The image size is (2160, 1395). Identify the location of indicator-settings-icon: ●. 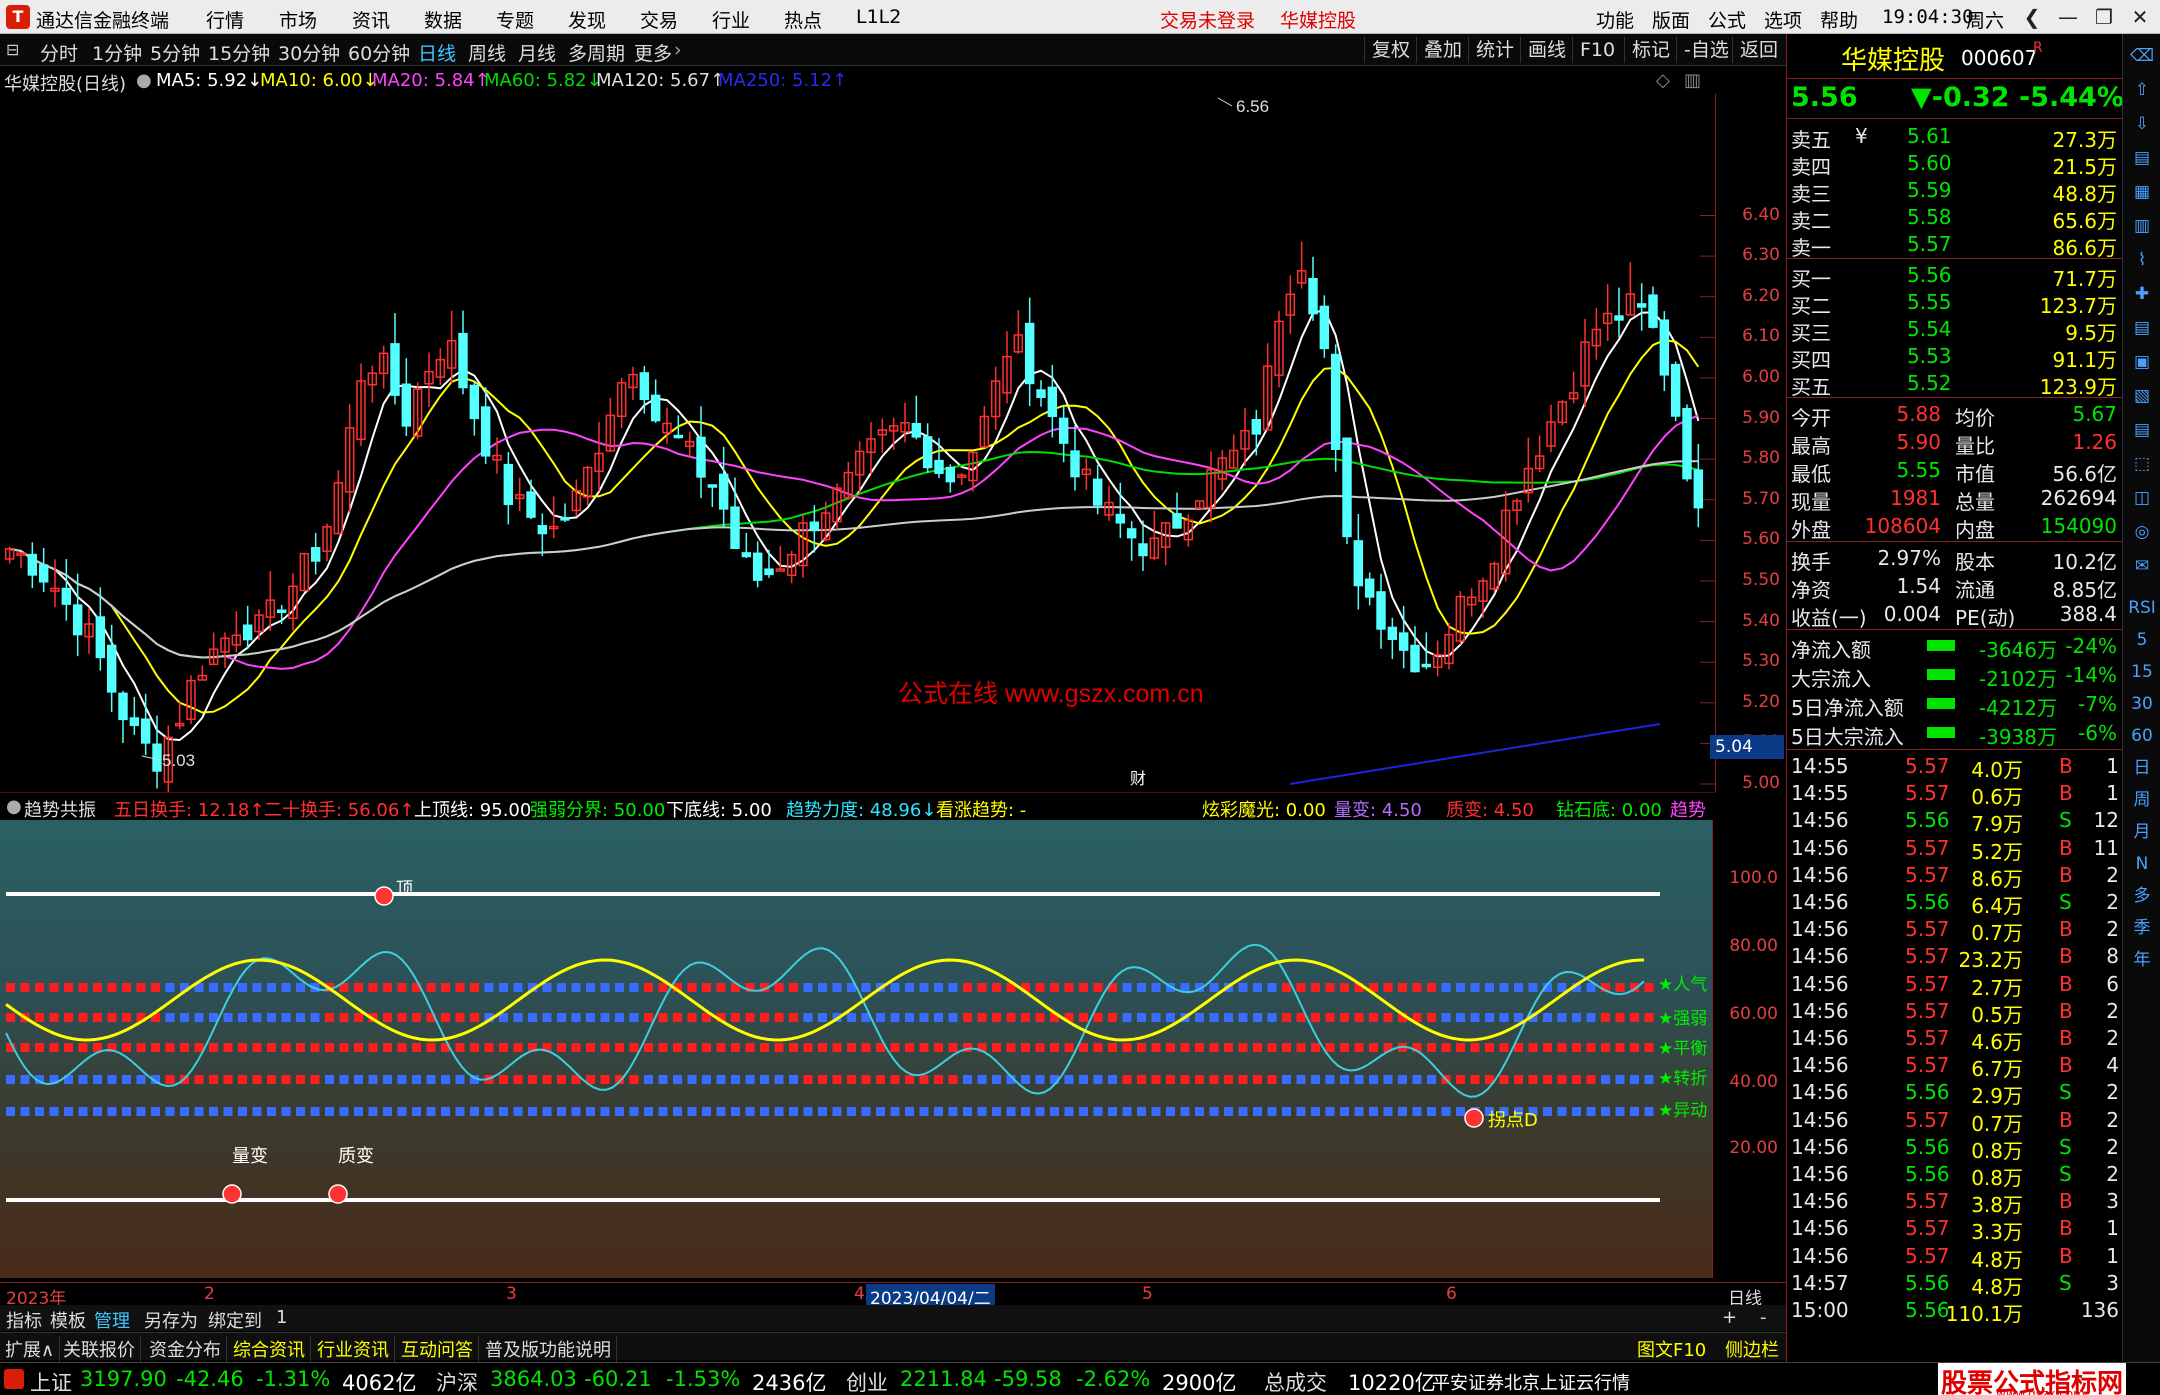
(14, 806).